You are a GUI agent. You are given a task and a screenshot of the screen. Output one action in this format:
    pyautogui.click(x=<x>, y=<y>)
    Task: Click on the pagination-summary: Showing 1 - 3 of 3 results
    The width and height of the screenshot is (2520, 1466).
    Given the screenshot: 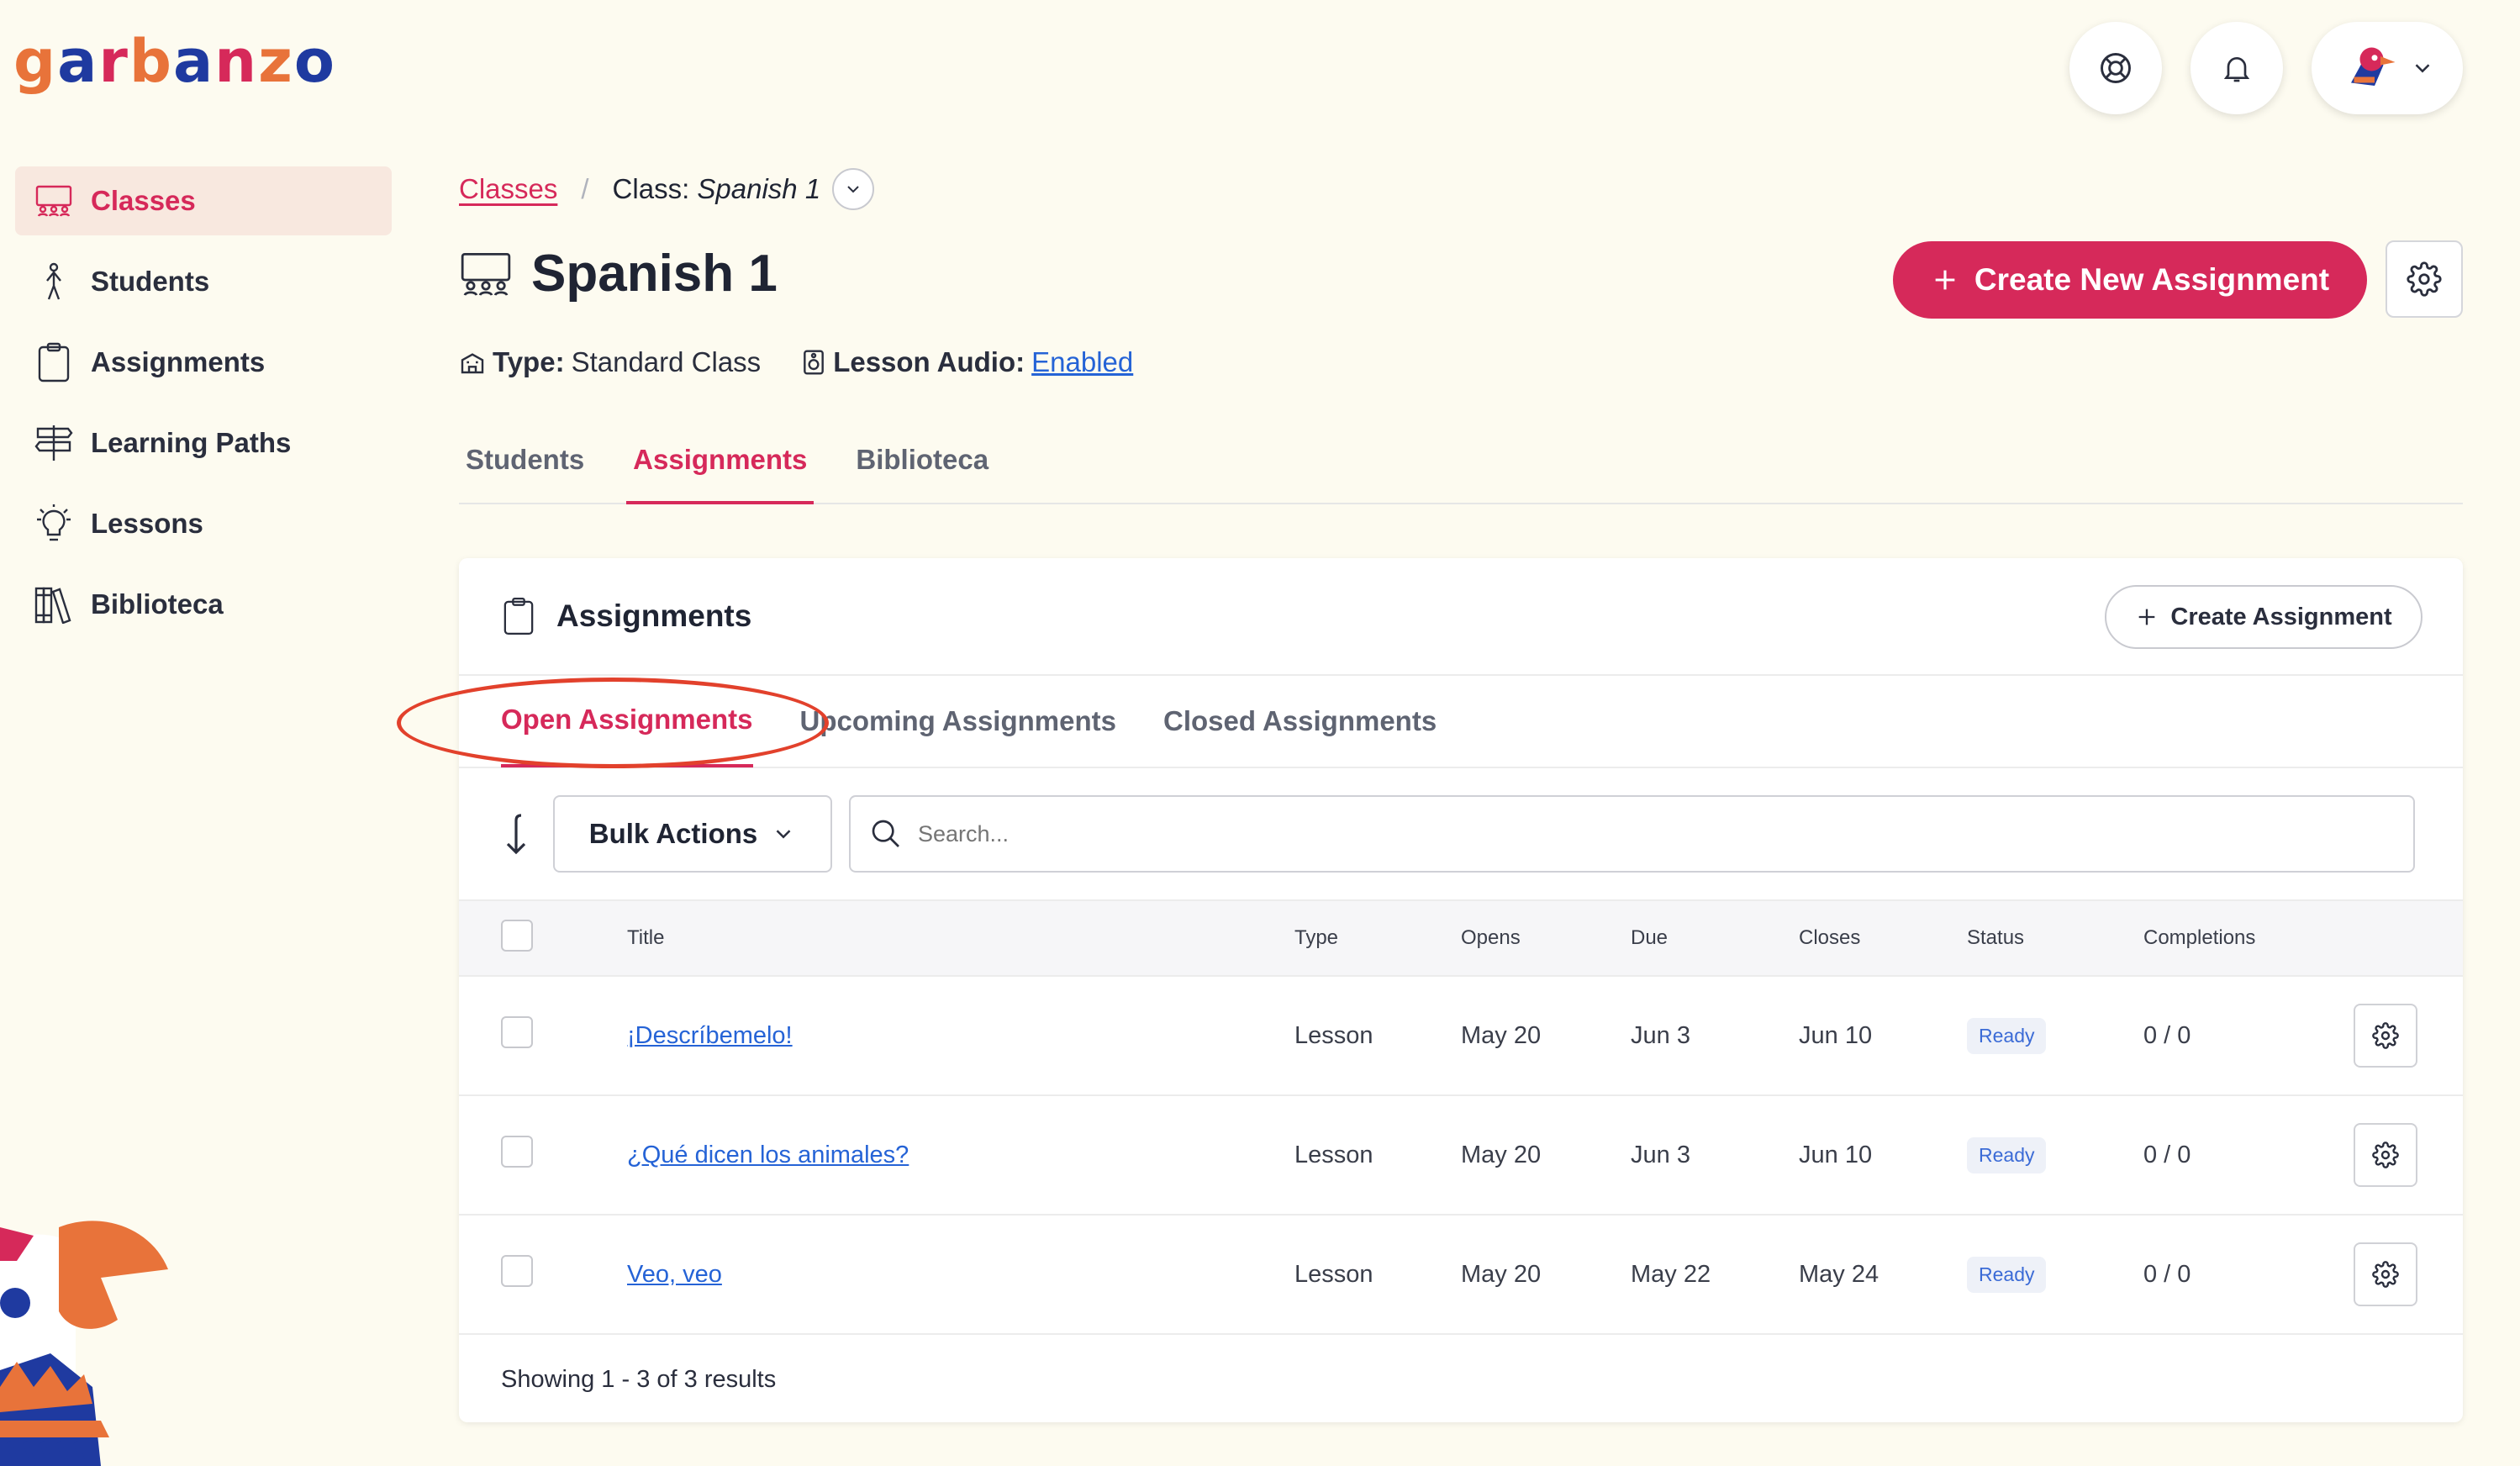 What is the action you would take?
    pyautogui.click(x=639, y=1379)
    